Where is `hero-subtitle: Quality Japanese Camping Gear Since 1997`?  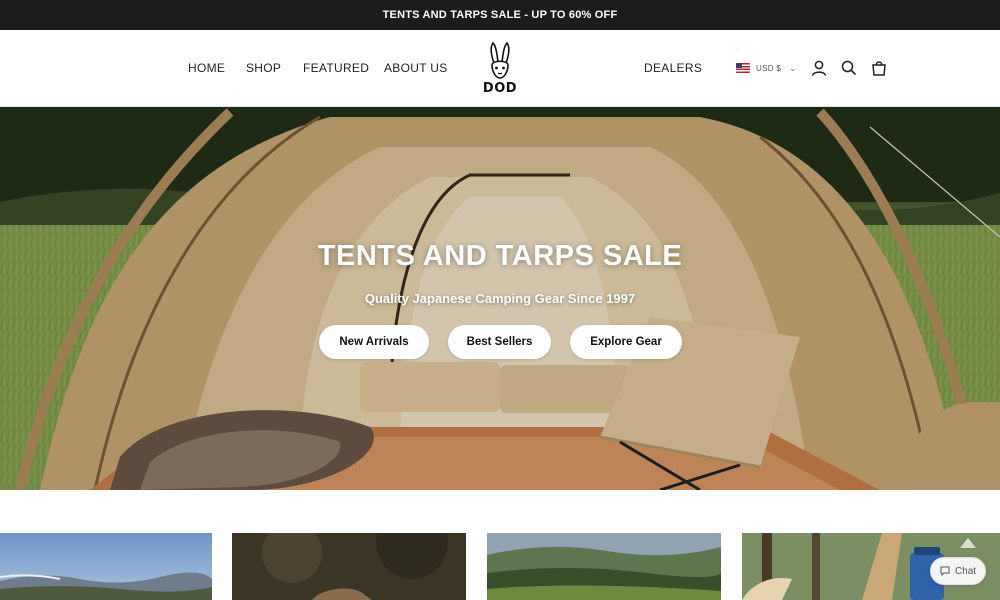 hero-subtitle: Quality Japanese Camping Gear Since 1997 is located at coordinates (500, 298).